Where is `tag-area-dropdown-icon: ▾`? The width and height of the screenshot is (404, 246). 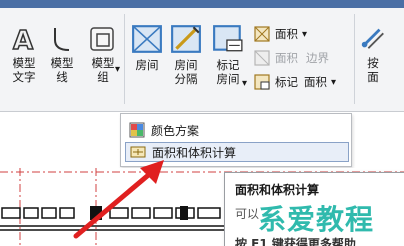 tag-area-dropdown-icon: ▾ is located at coordinates (334, 82).